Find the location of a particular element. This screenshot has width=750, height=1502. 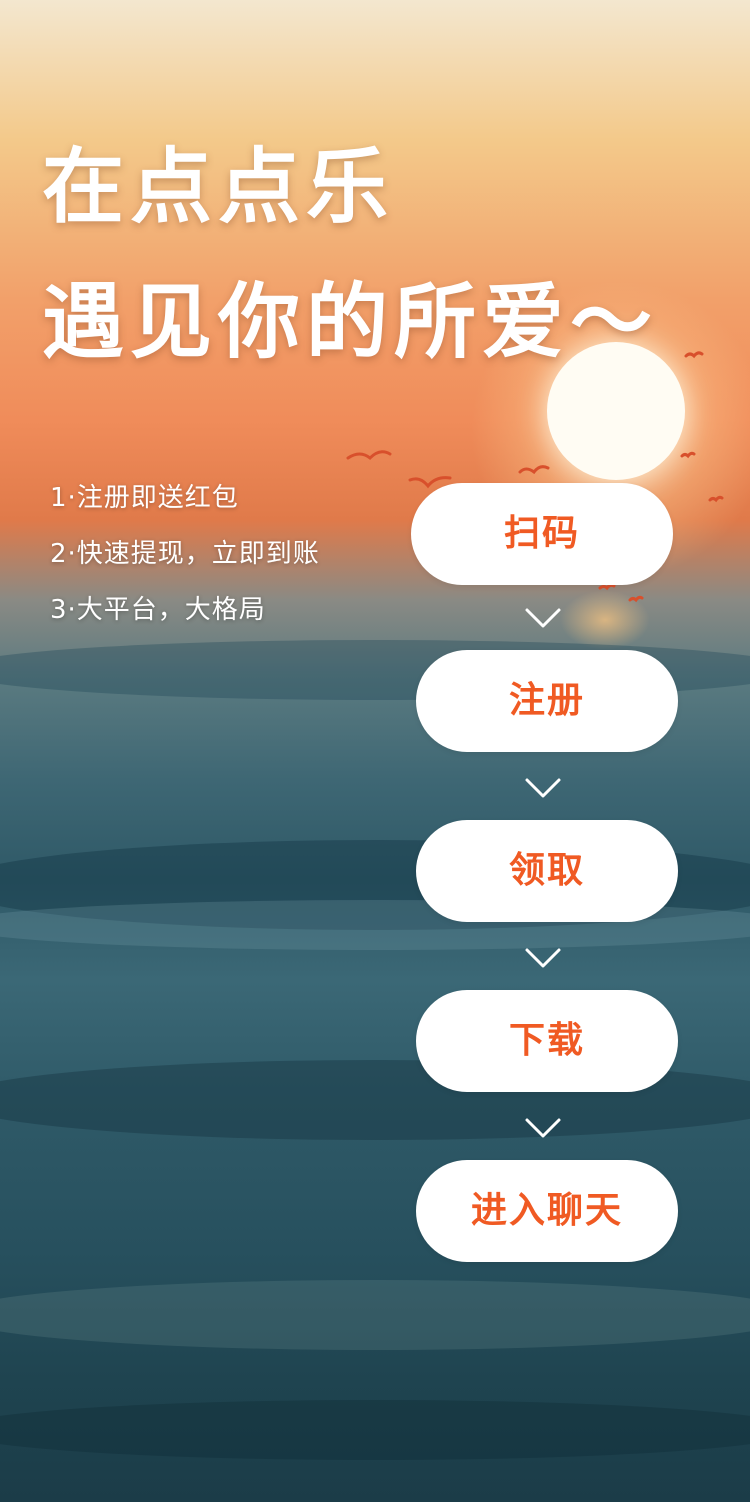

register-button: 注册 is located at coordinates (547, 701).